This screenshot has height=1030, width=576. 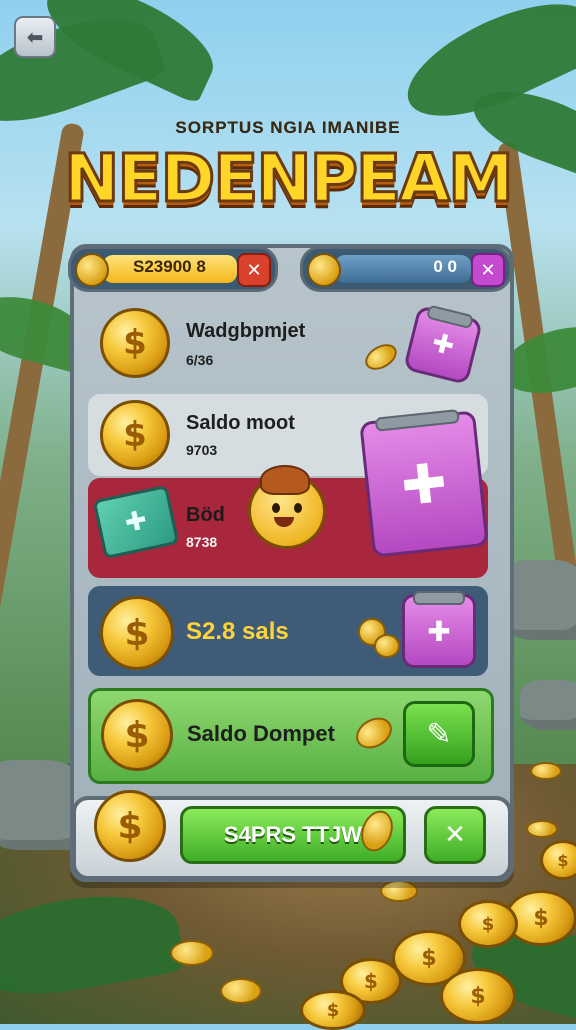 I want to click on edit-button: ✎, so click(x=439, y=734).